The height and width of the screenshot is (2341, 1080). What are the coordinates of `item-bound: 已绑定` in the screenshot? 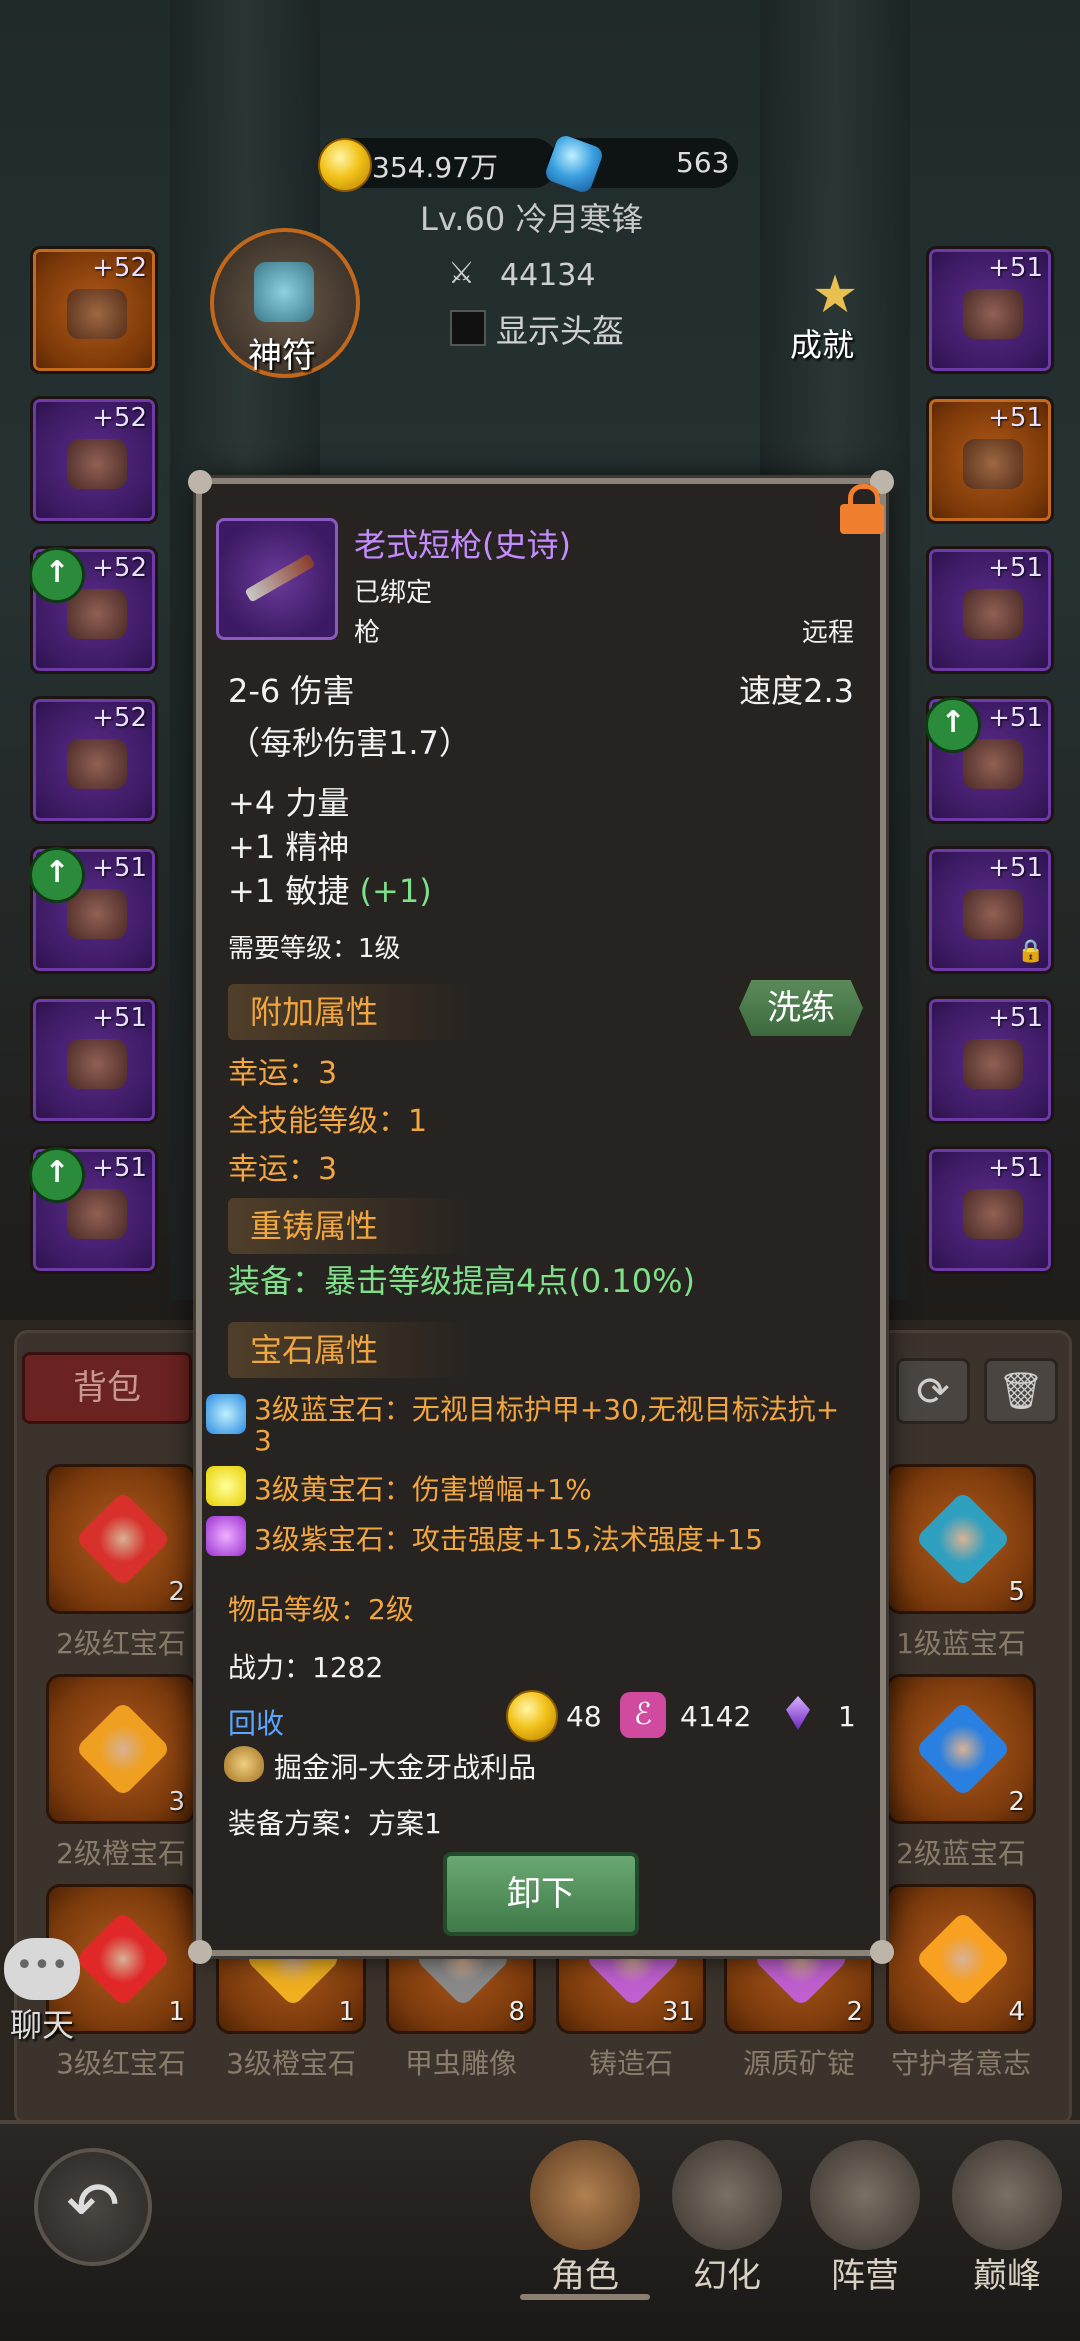 It's located at (393, 593).